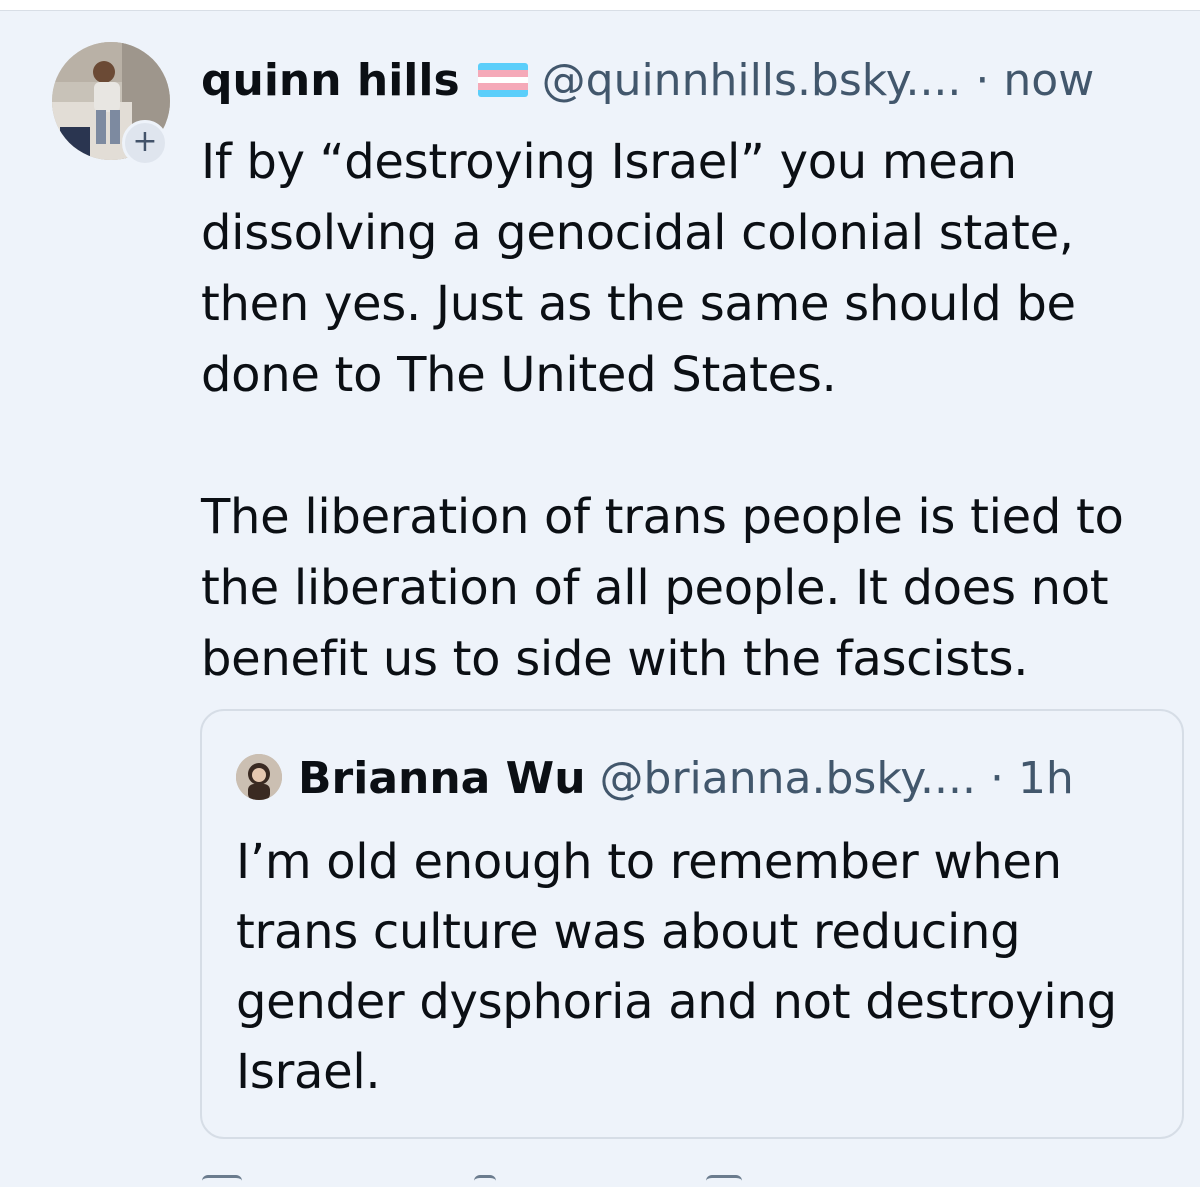 This screenshot has height=1187, width=1200. I want to click on post-header: quinn hills @quinnhills.bsky.... · now, so click(647, 81).